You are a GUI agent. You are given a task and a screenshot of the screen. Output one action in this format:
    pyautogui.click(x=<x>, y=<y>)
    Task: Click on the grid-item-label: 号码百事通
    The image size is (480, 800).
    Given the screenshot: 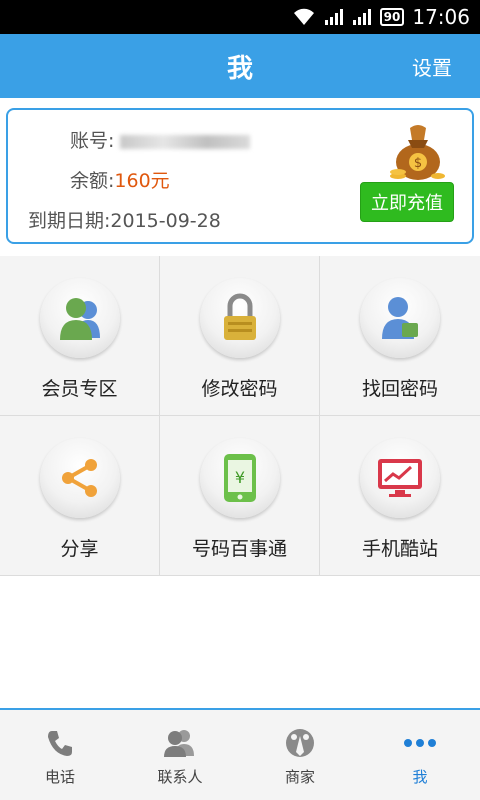 What is the action you would take?
    pyautogui.click(x=239, y=549)
    